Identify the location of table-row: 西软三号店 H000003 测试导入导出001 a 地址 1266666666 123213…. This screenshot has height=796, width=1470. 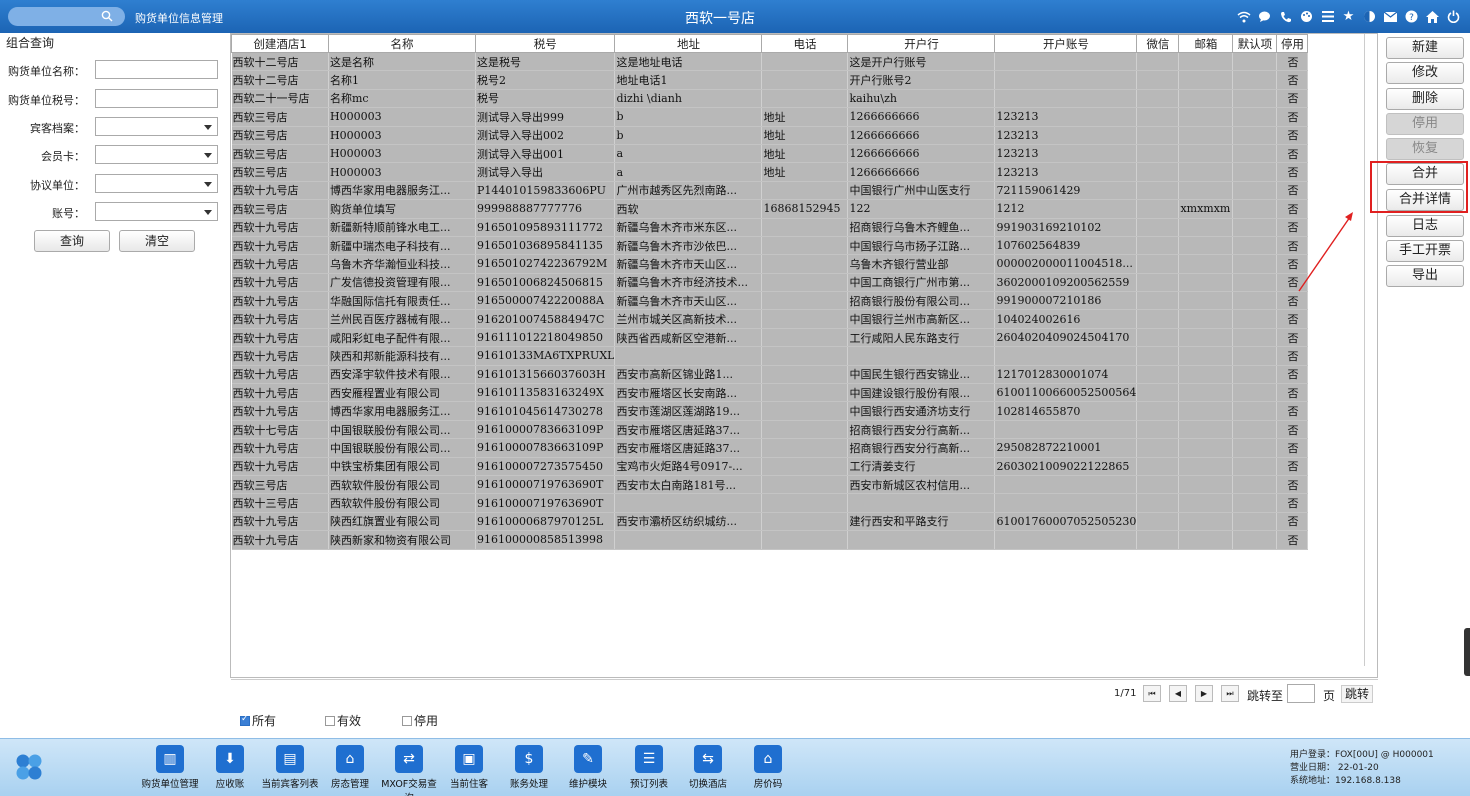
(770, 154).